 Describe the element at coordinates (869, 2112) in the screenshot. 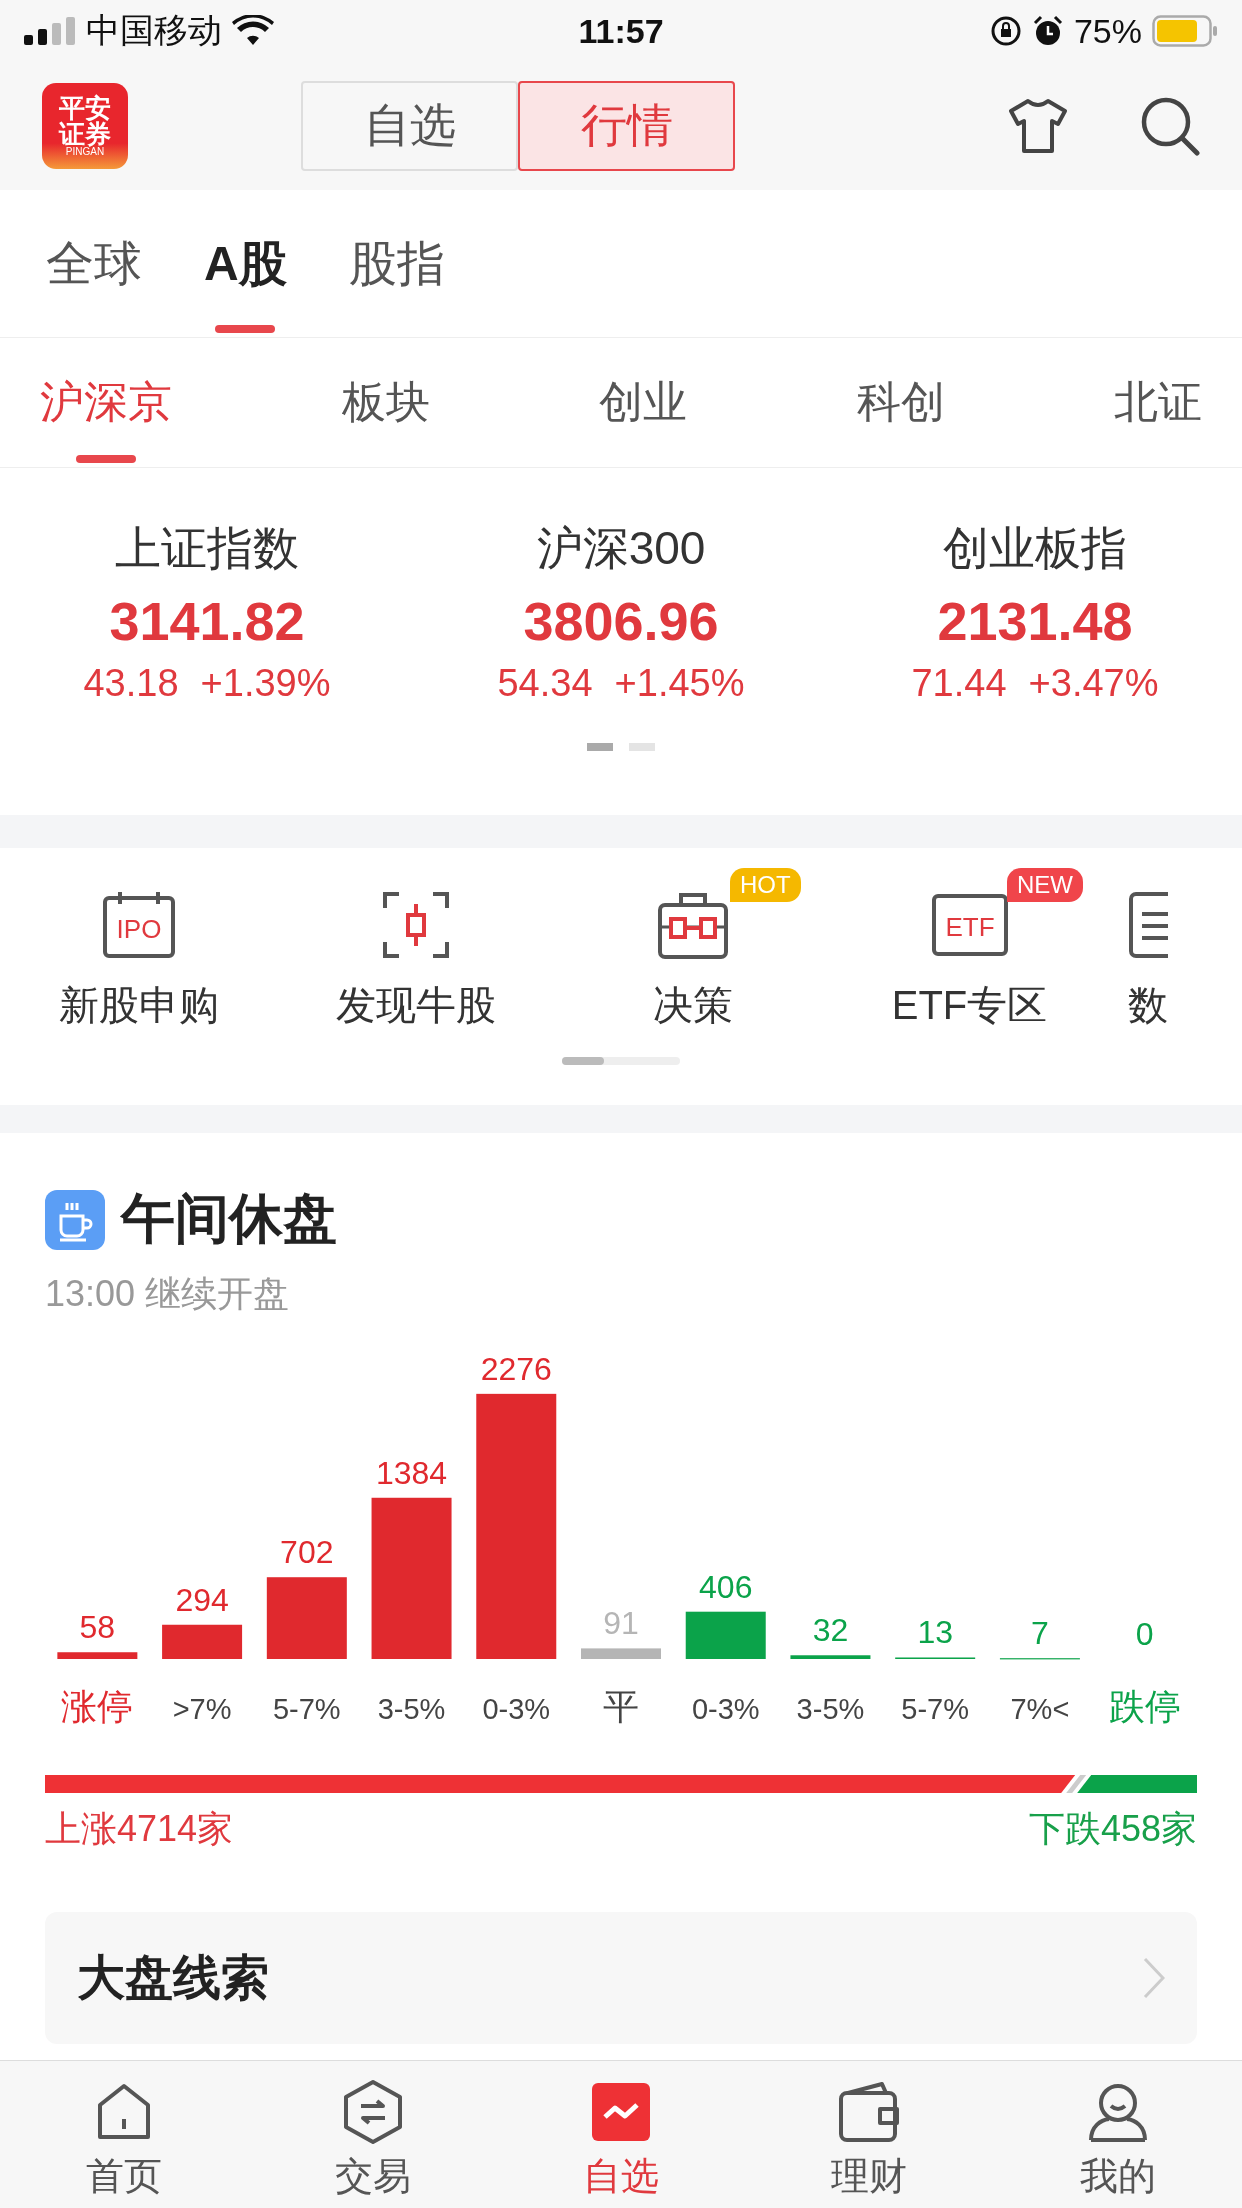

I see `wallet-icon` at that location.